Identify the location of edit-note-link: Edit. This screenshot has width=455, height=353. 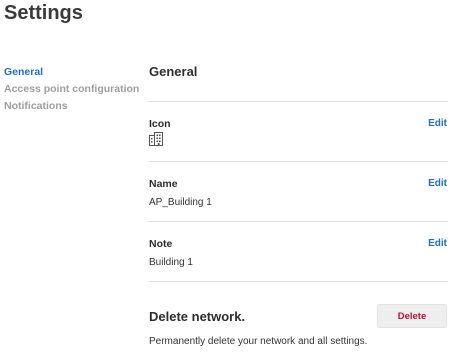
(437, 243).